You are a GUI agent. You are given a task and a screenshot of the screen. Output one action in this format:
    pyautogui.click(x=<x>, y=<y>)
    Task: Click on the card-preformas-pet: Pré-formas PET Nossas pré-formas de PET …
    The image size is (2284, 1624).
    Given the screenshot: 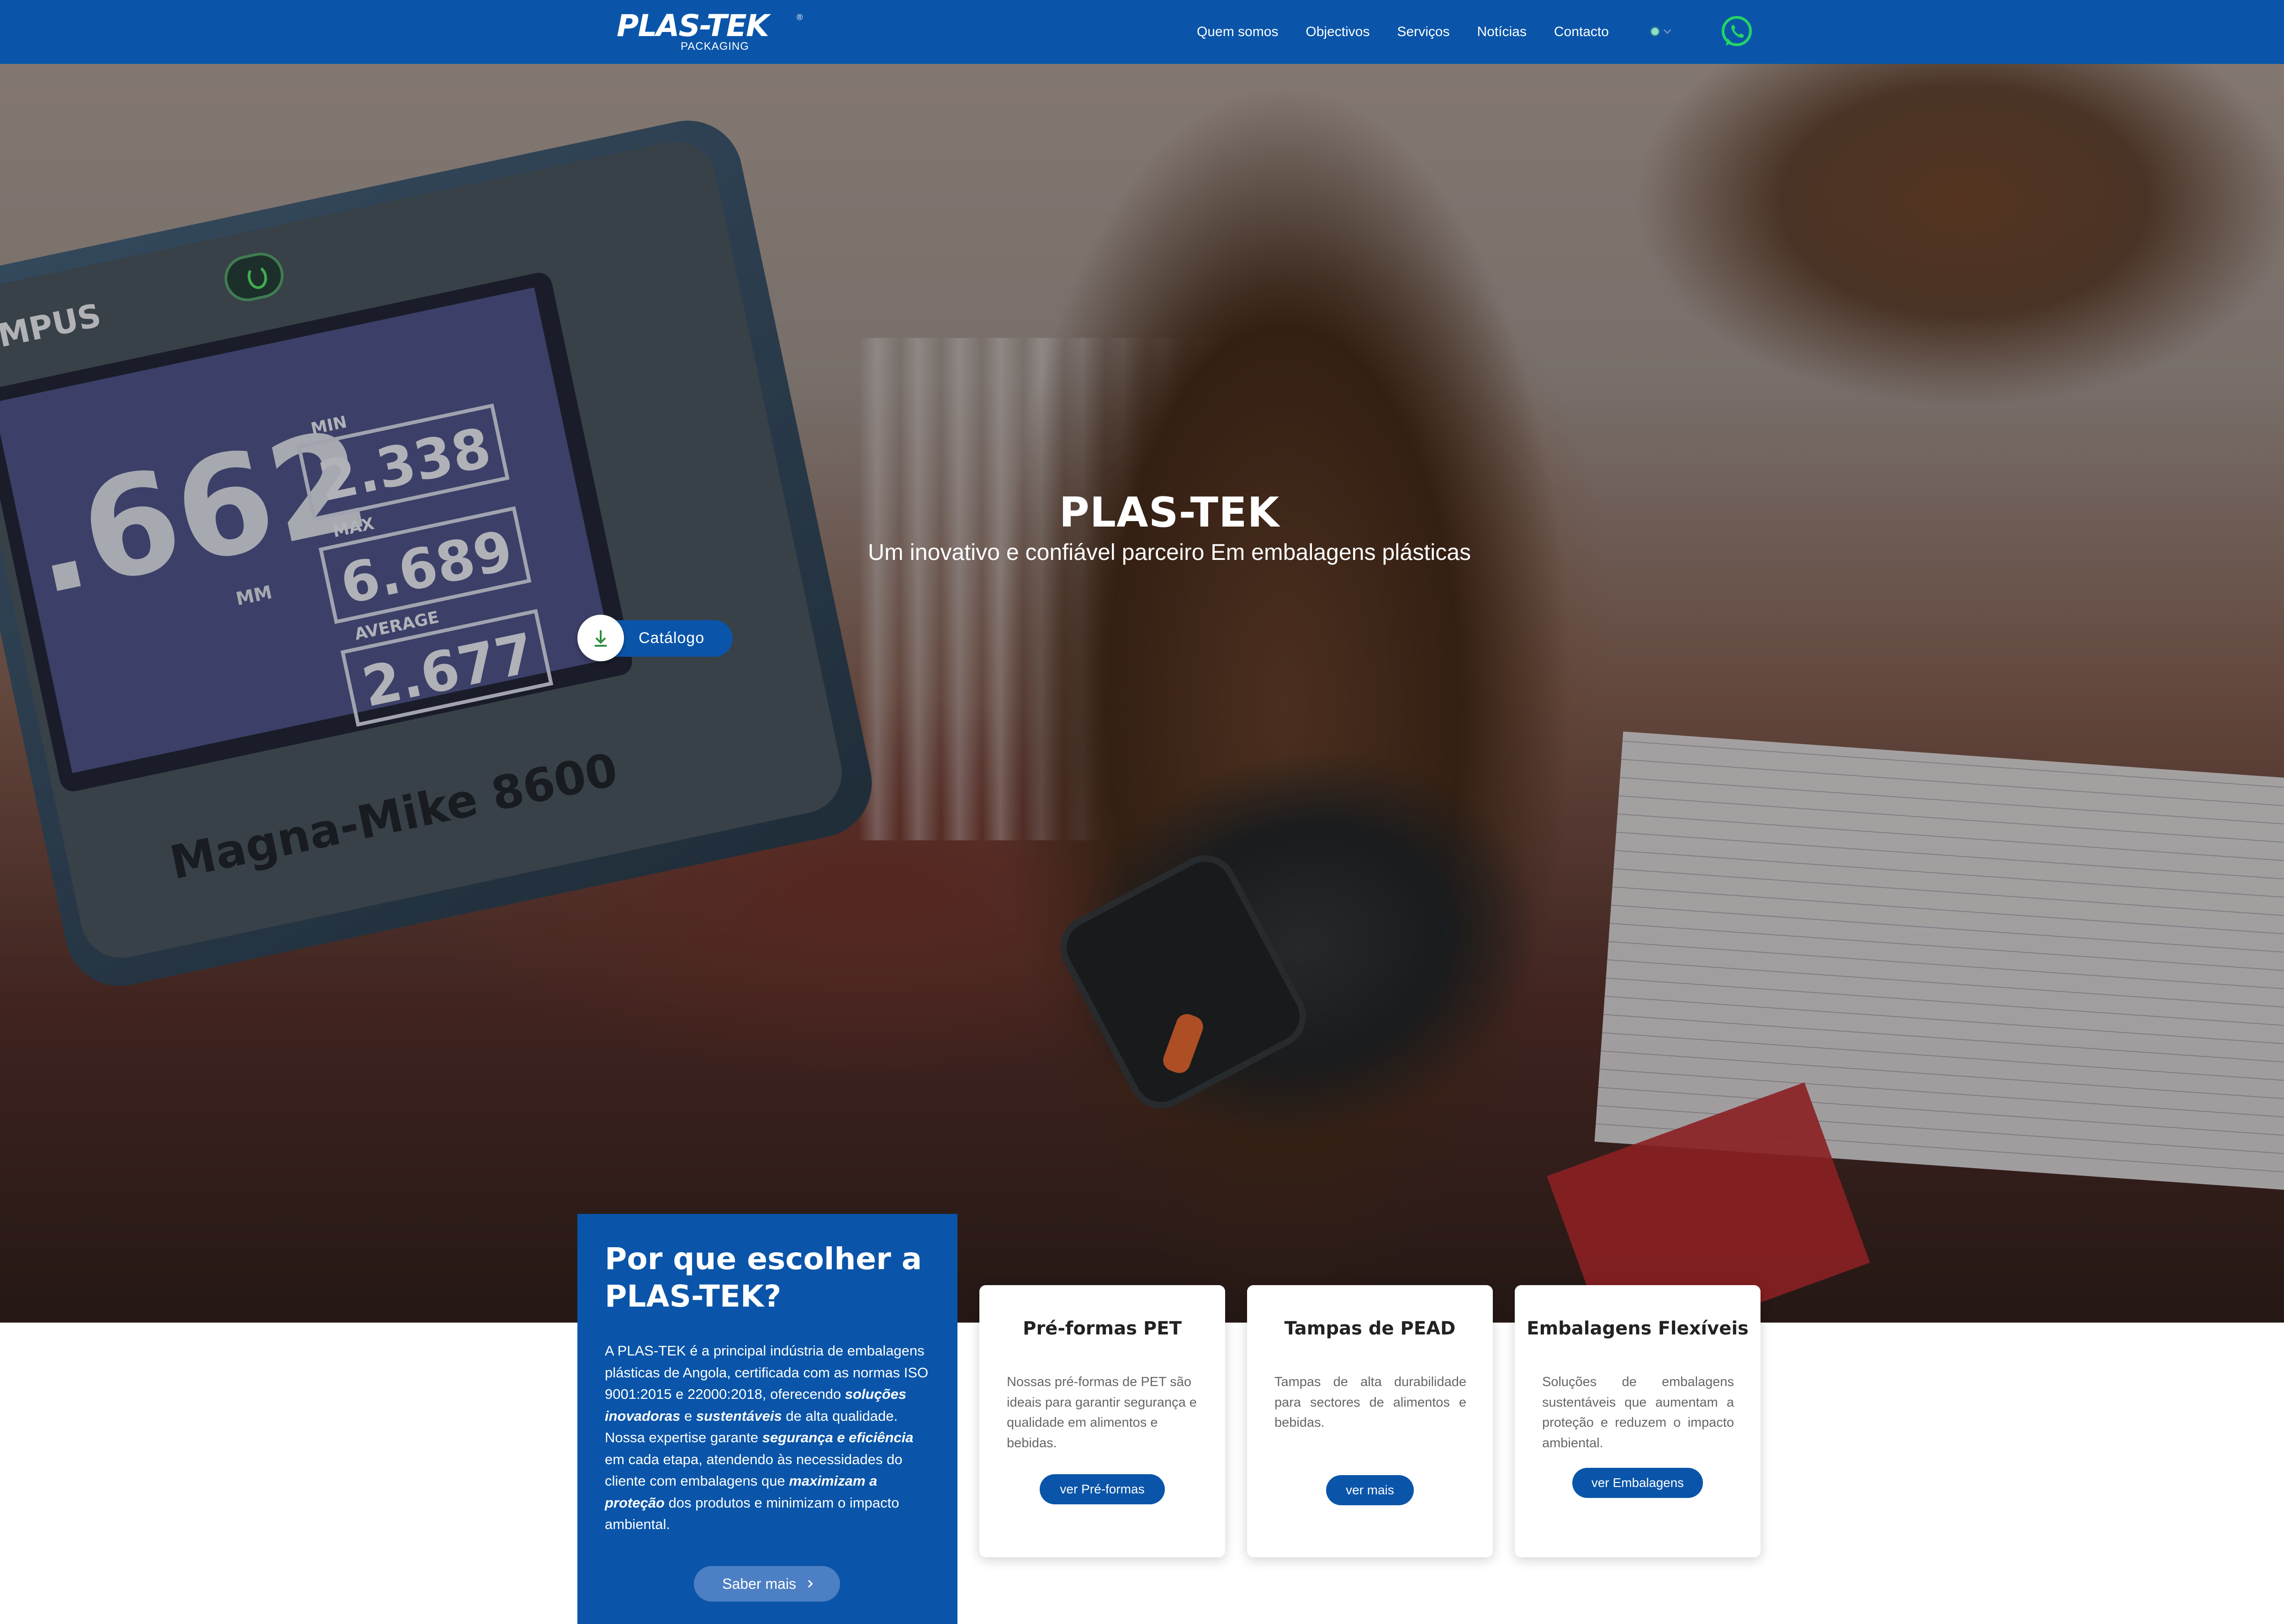 What is the action you would take?
    pyautogui.click(x=1102, y=1421)
    